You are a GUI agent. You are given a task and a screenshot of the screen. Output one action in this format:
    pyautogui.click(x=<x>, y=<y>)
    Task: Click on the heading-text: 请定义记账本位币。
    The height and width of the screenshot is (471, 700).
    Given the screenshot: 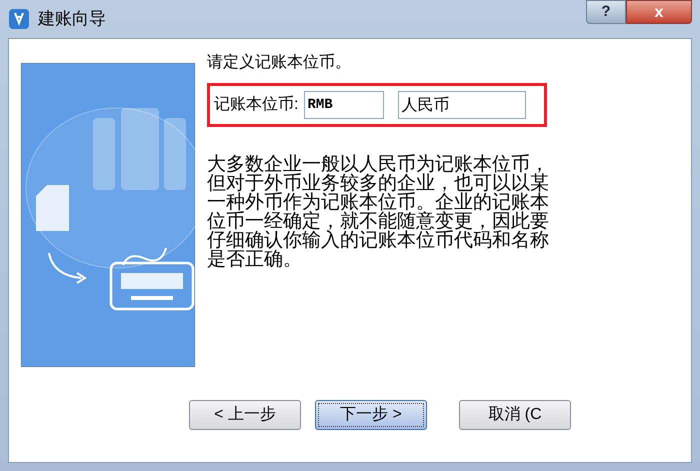 What is the action you would take?
    pyautogui.click(x=279, y=62)
    